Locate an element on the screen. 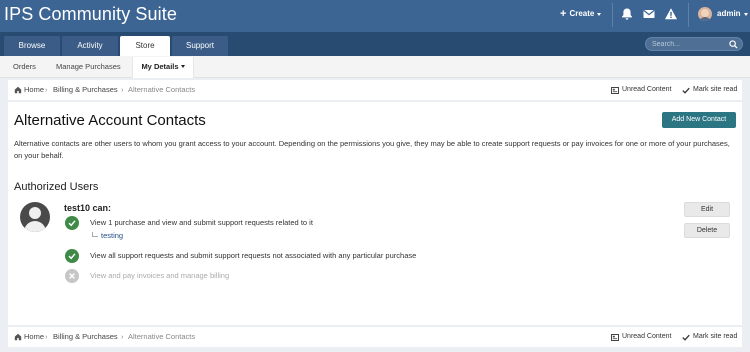 The height and width of the screenshot is (352, 750). subnav-my-details: My Details is located at coordinates (163, 67).